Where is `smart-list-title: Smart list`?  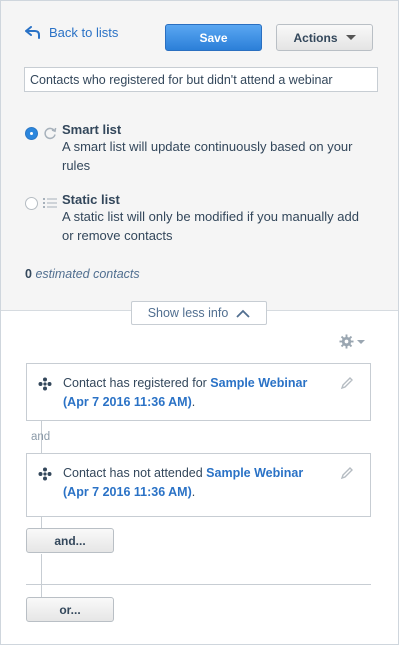
smart-list-title: Smart list is located at coordinates (92, 129).